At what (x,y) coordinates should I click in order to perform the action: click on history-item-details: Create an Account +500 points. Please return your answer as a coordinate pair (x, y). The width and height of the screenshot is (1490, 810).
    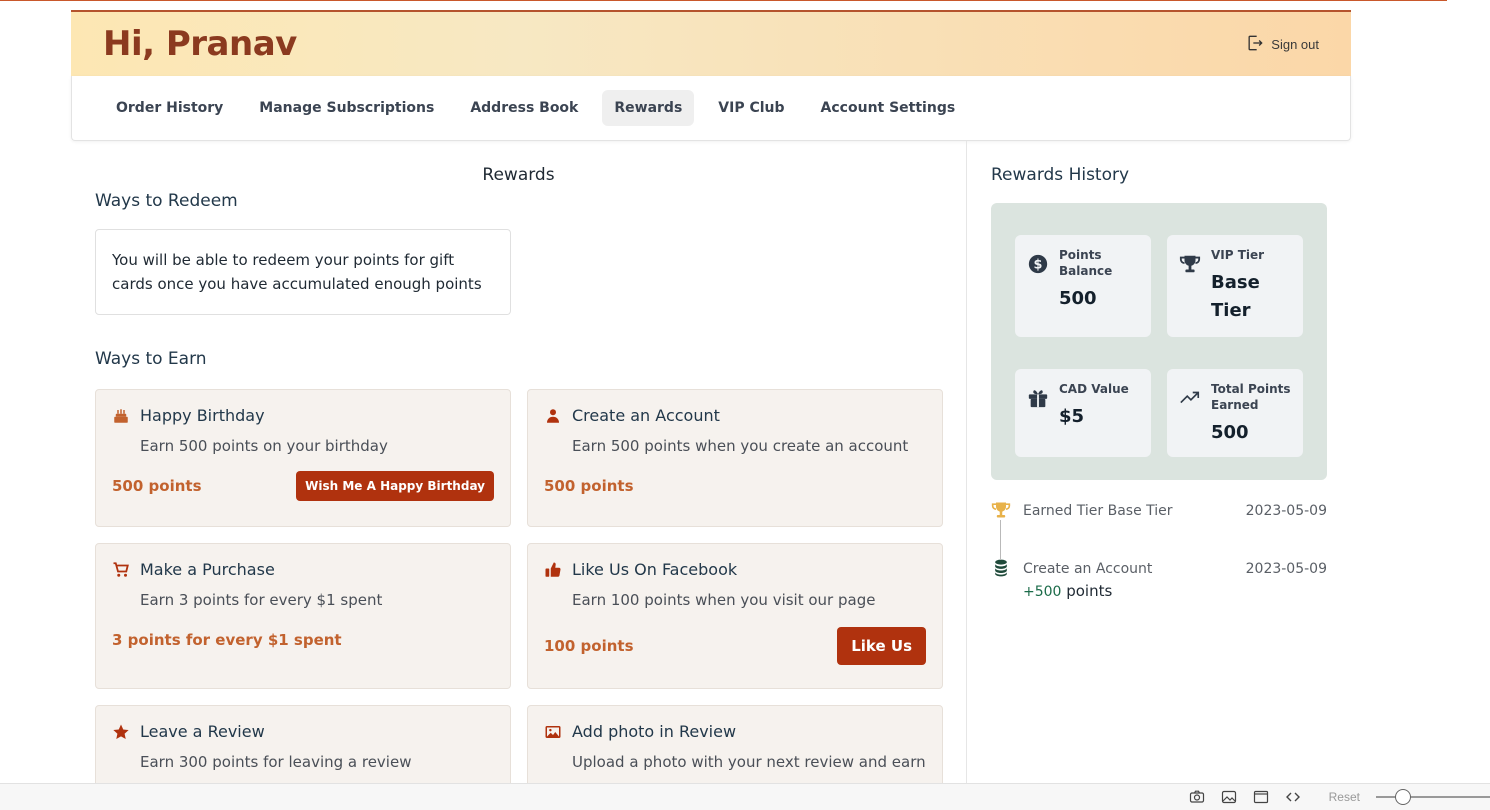
    Looking at the image, I should click on (1134, 580).